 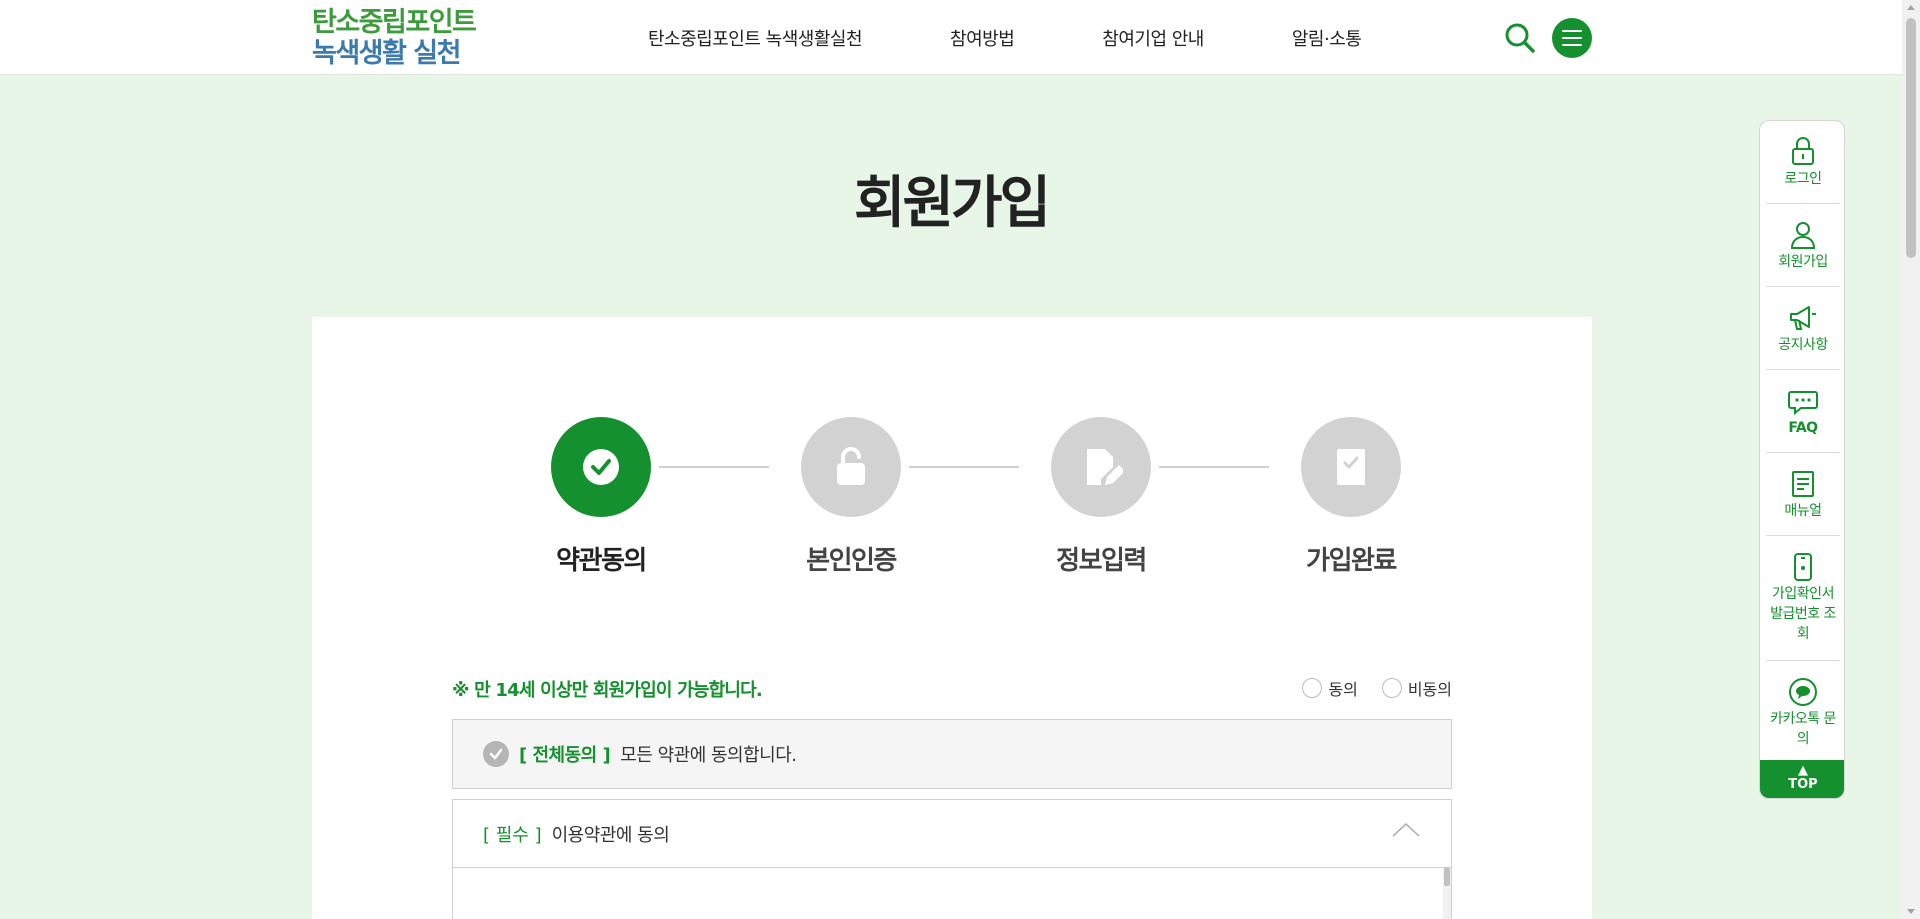 What do you see at coordinates (1803, 484) in the screenshot?
I see `manual-icon` at bounding box center [1803, 484].